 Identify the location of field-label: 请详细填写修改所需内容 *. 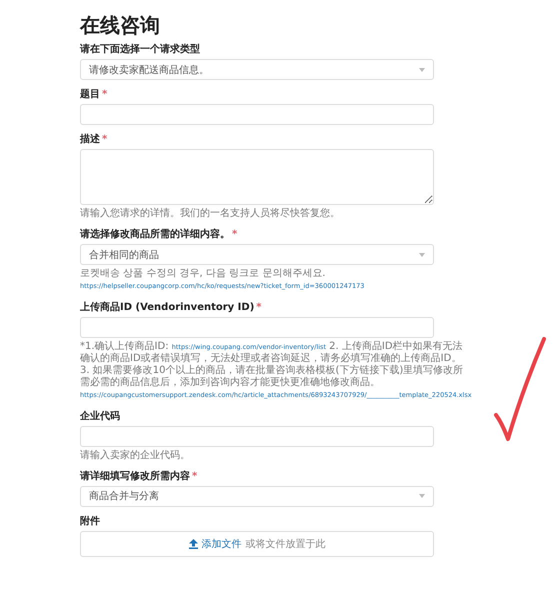
(139, 476).